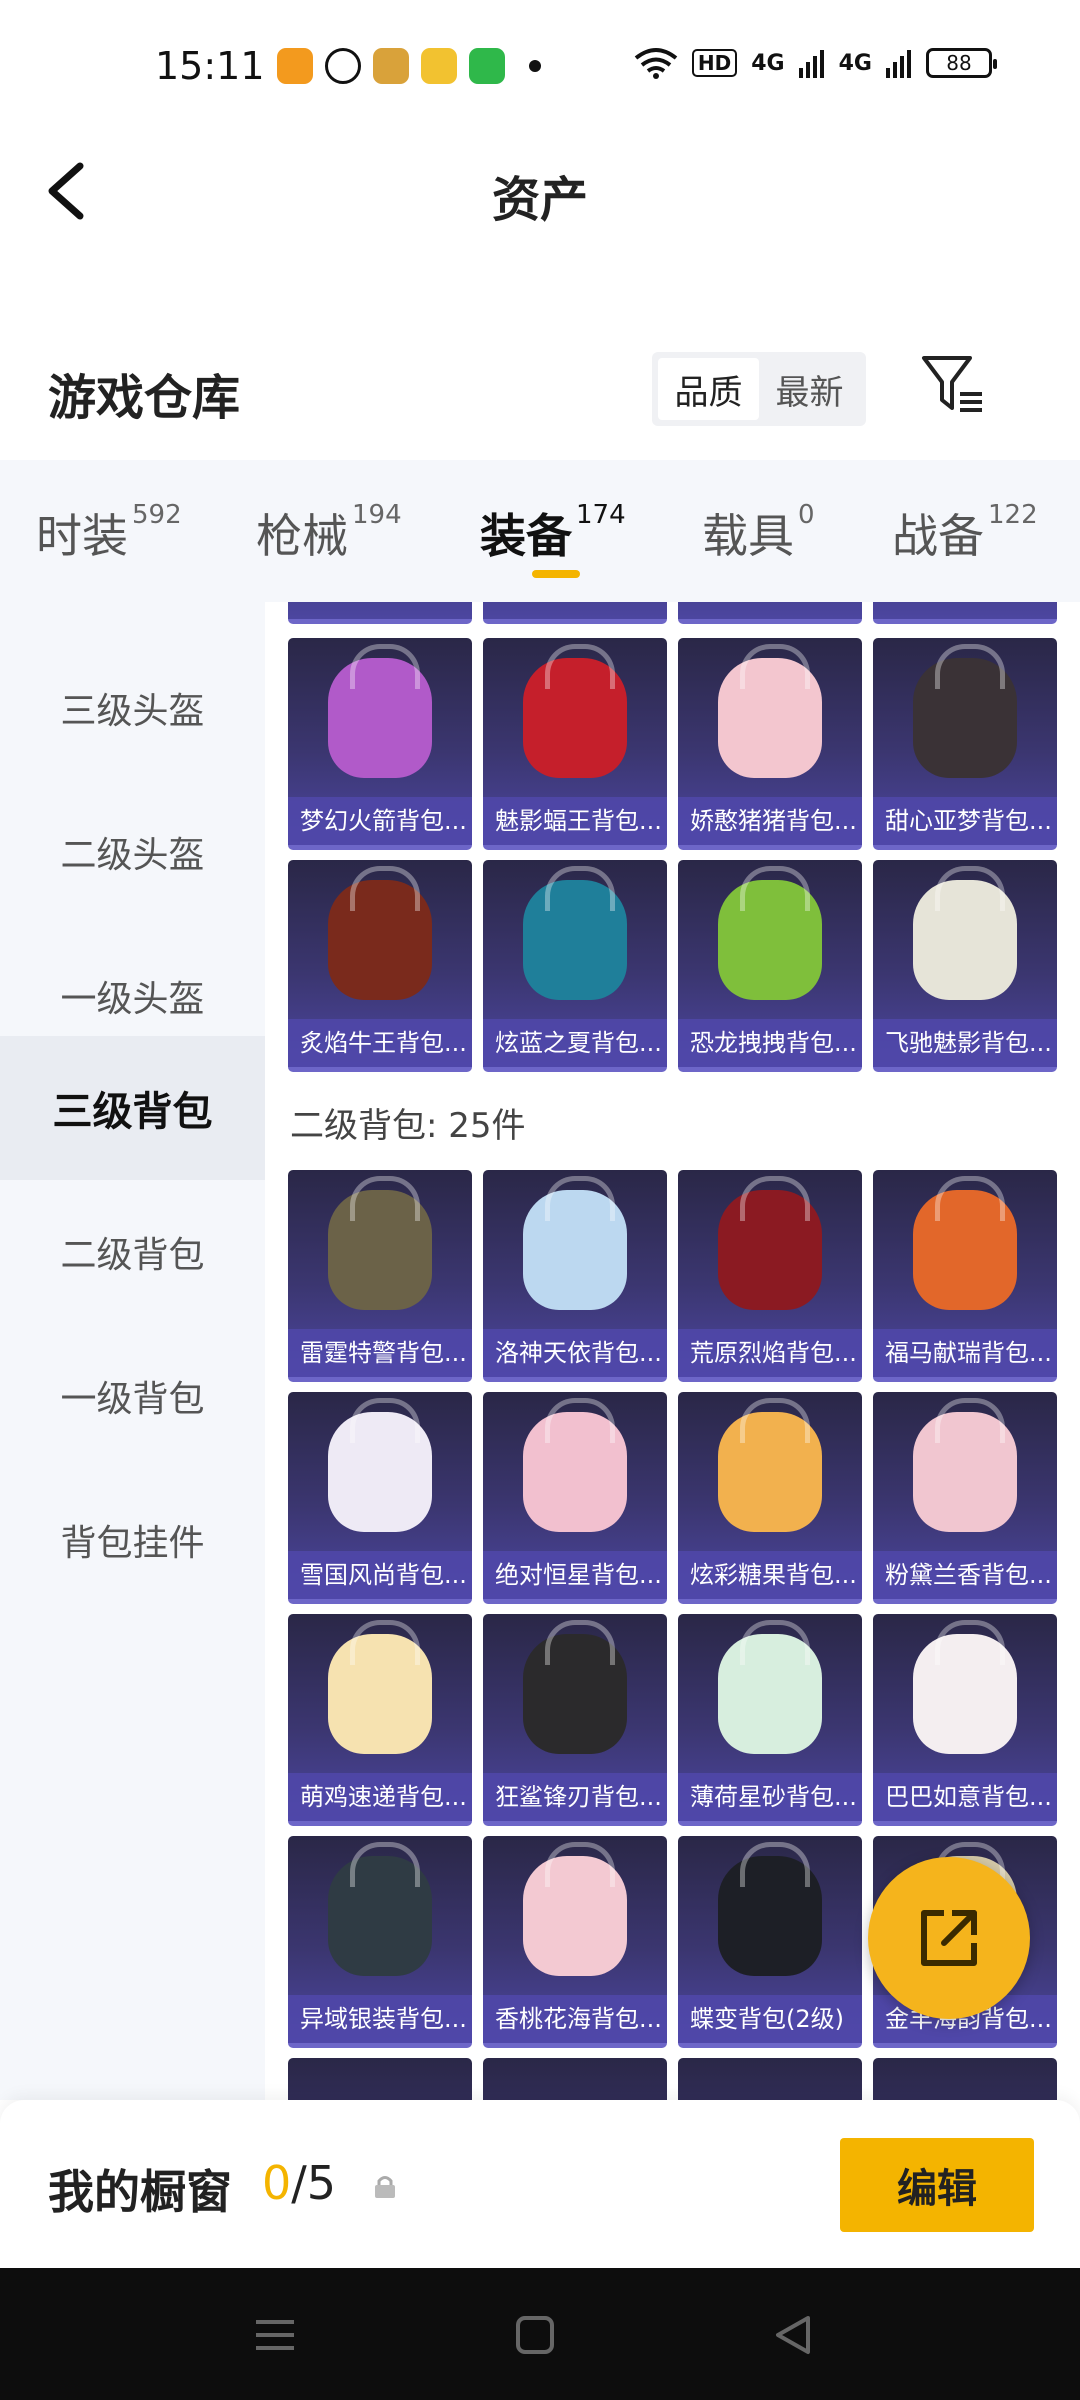  I want to click on tab-count: 0, so click(806, 515).